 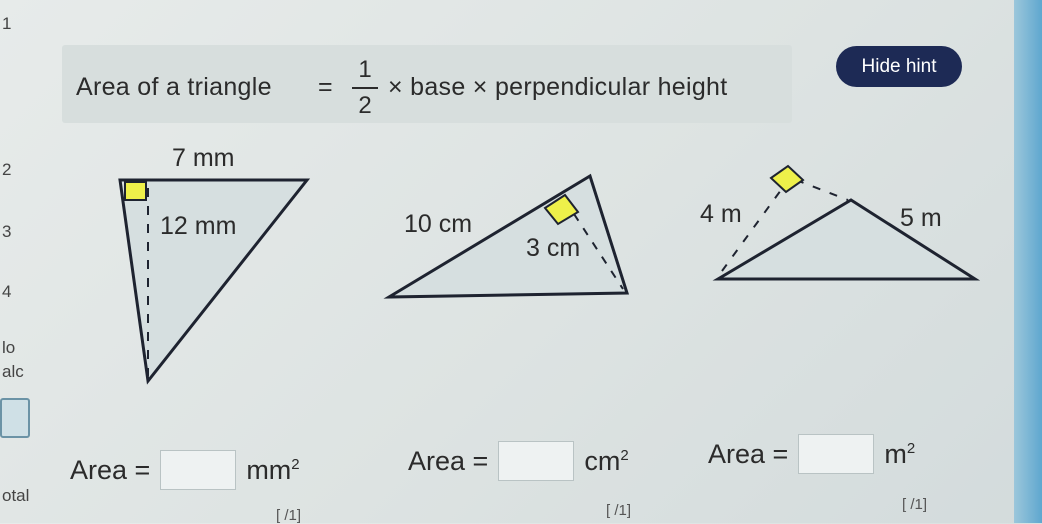 What do you see at coordinates (438, 224) in the screenshot?
I see `figure-2-side-label: 10 cm` at bounding box center [438, 224].